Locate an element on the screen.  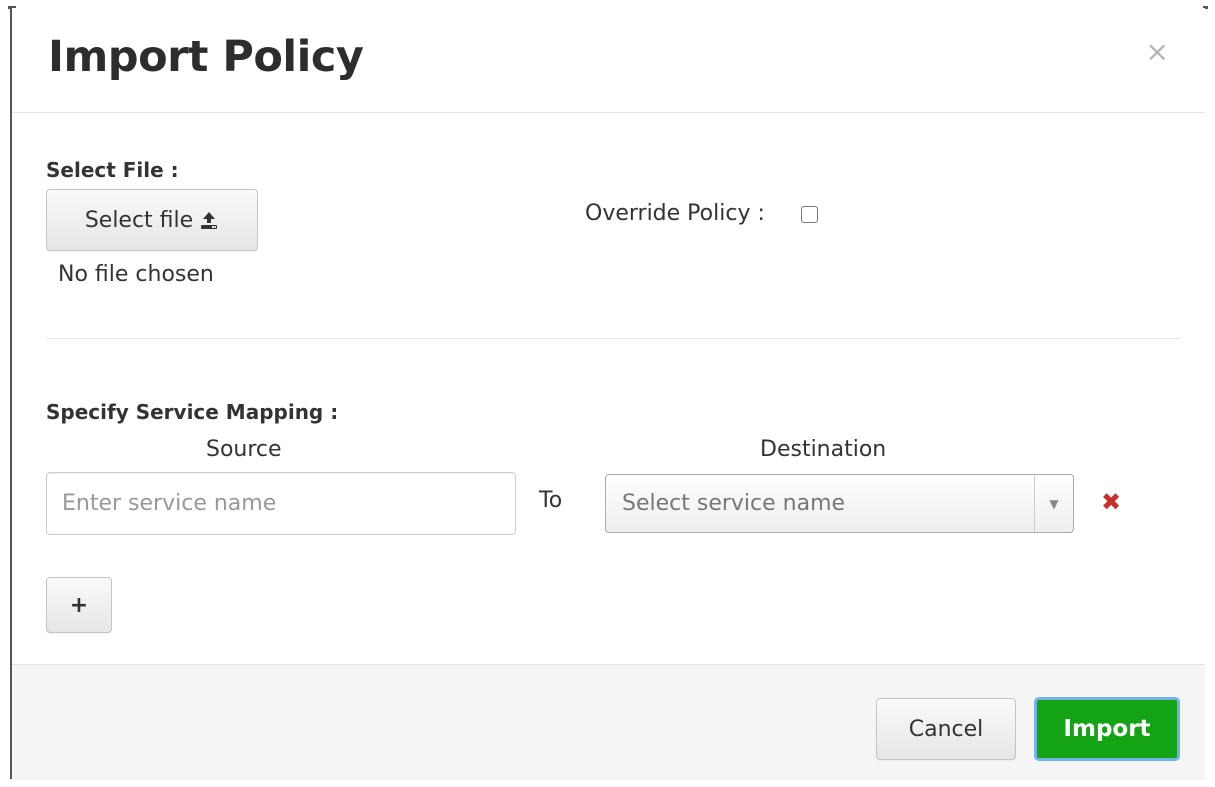
cancel-button: Cancel is located at coordinates (946, 729).